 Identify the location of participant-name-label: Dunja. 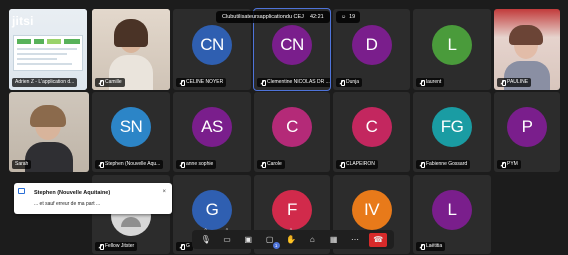
(349, 82).